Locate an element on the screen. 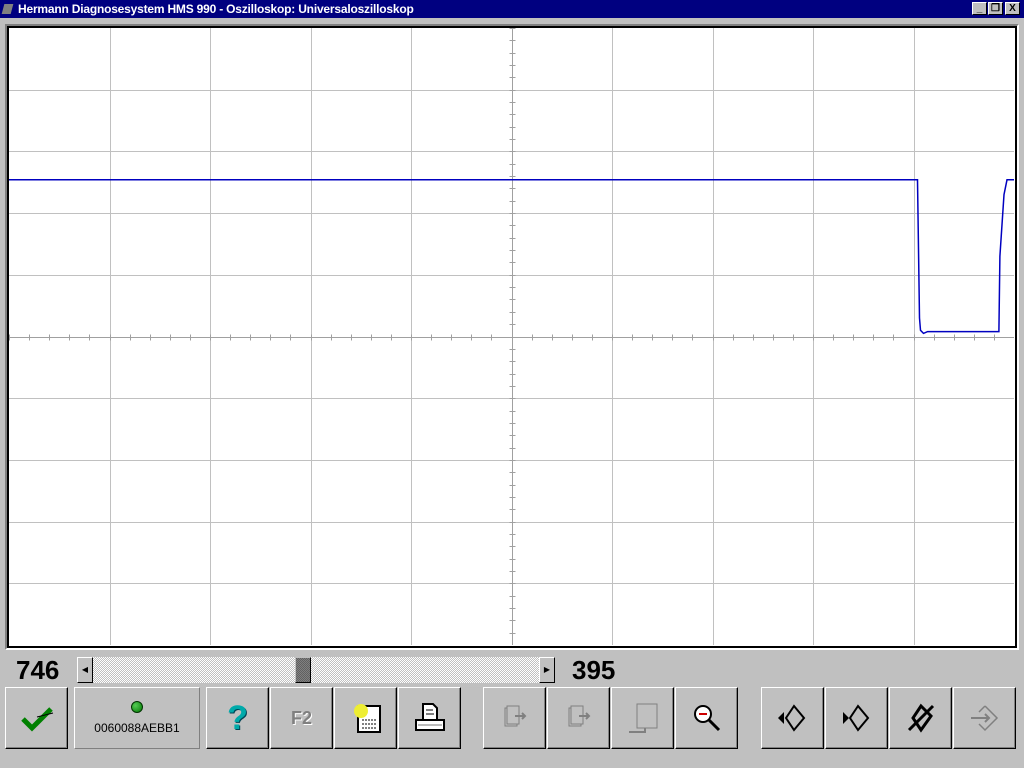 The height and width of the screenshot is (768, 1024). help-button: ? is located at coordinates (237, 718).